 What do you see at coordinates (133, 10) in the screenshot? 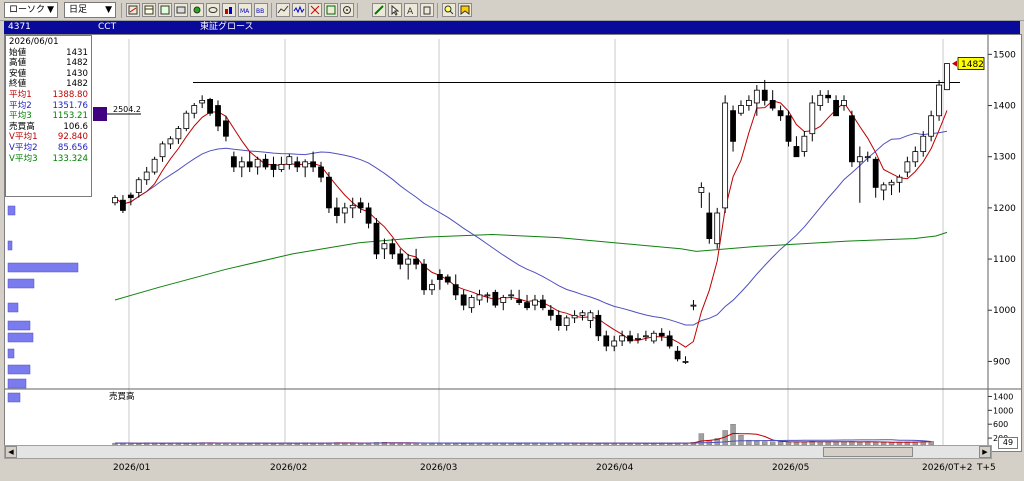
I see `chart-icon` at bounding box center [133, 10].